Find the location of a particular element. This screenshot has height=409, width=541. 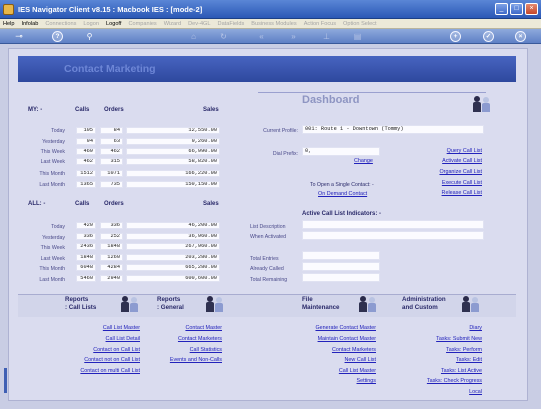

menu-logon: Logon is located at coordinates (91, 23).